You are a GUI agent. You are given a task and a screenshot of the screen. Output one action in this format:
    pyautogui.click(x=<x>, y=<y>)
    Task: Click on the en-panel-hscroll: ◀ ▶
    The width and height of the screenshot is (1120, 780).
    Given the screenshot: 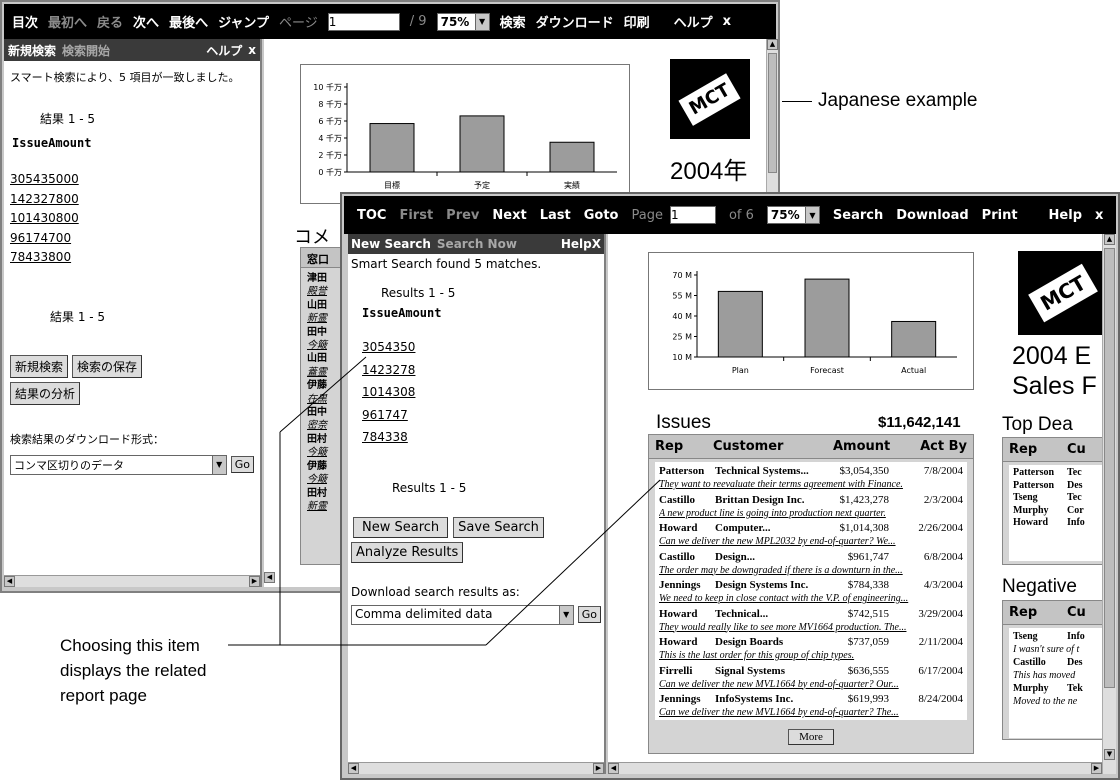 What is the action you would take?
    pyautogui.click(x=476, y=768)
    